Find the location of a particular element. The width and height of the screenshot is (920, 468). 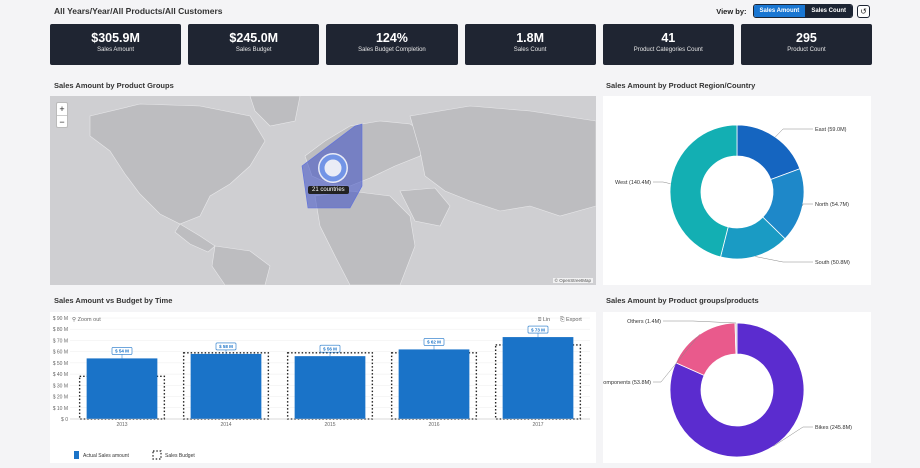

slice-label: Components (53.8M) is located at coordinates (627, 383).